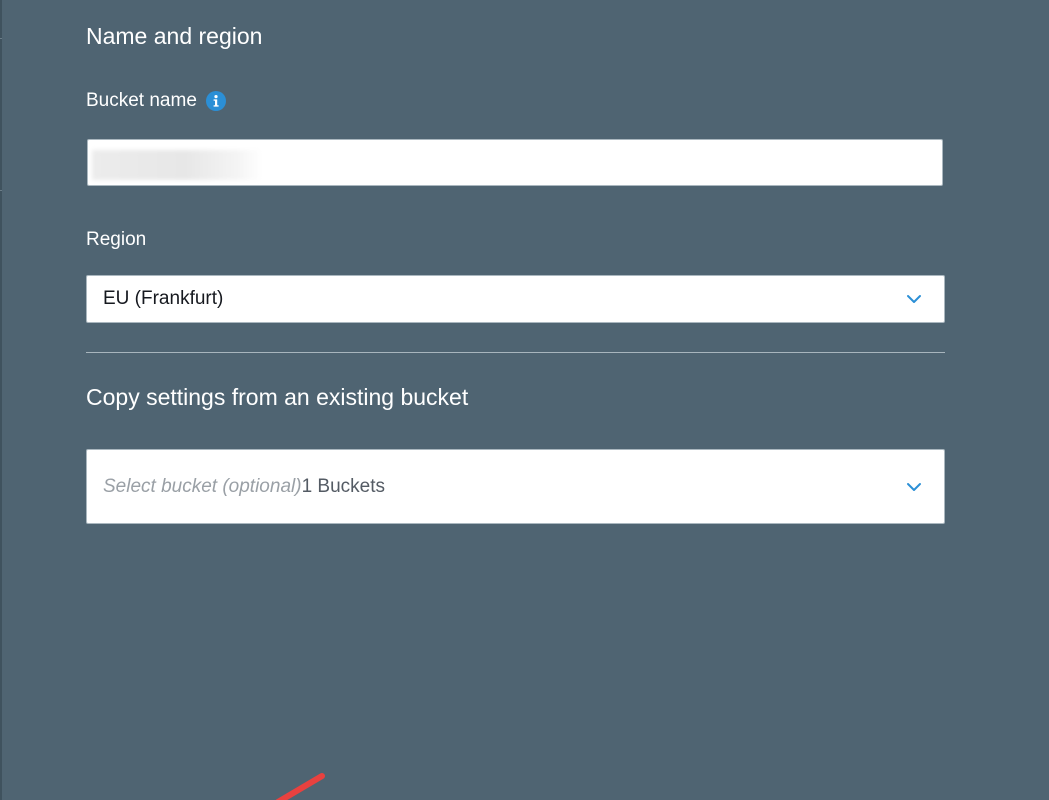 The image size is (1049, 800). Describe the element at coordinates (515, 352) in the screenshot. I see `divider` at that location.